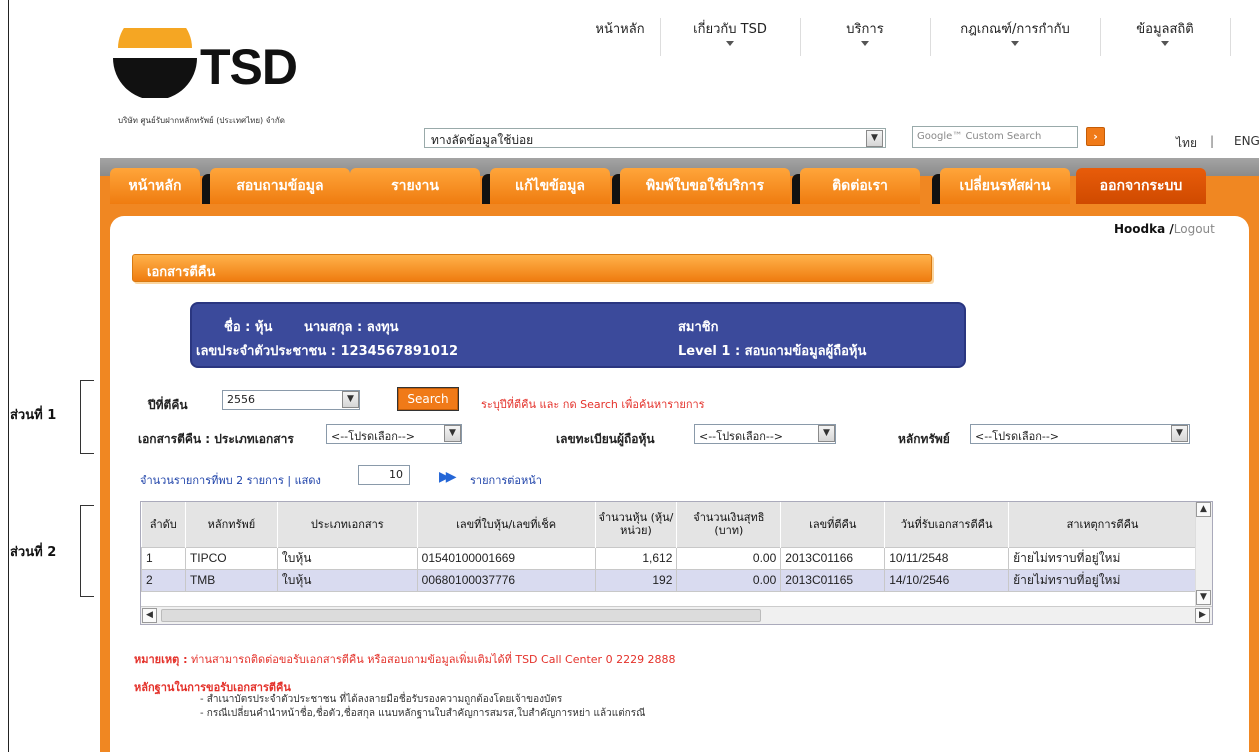 The height and width of the screenshot is (752, 1259). I want to click on mainnav-contact-label: ติดต่อเรา, so click(860, 186).